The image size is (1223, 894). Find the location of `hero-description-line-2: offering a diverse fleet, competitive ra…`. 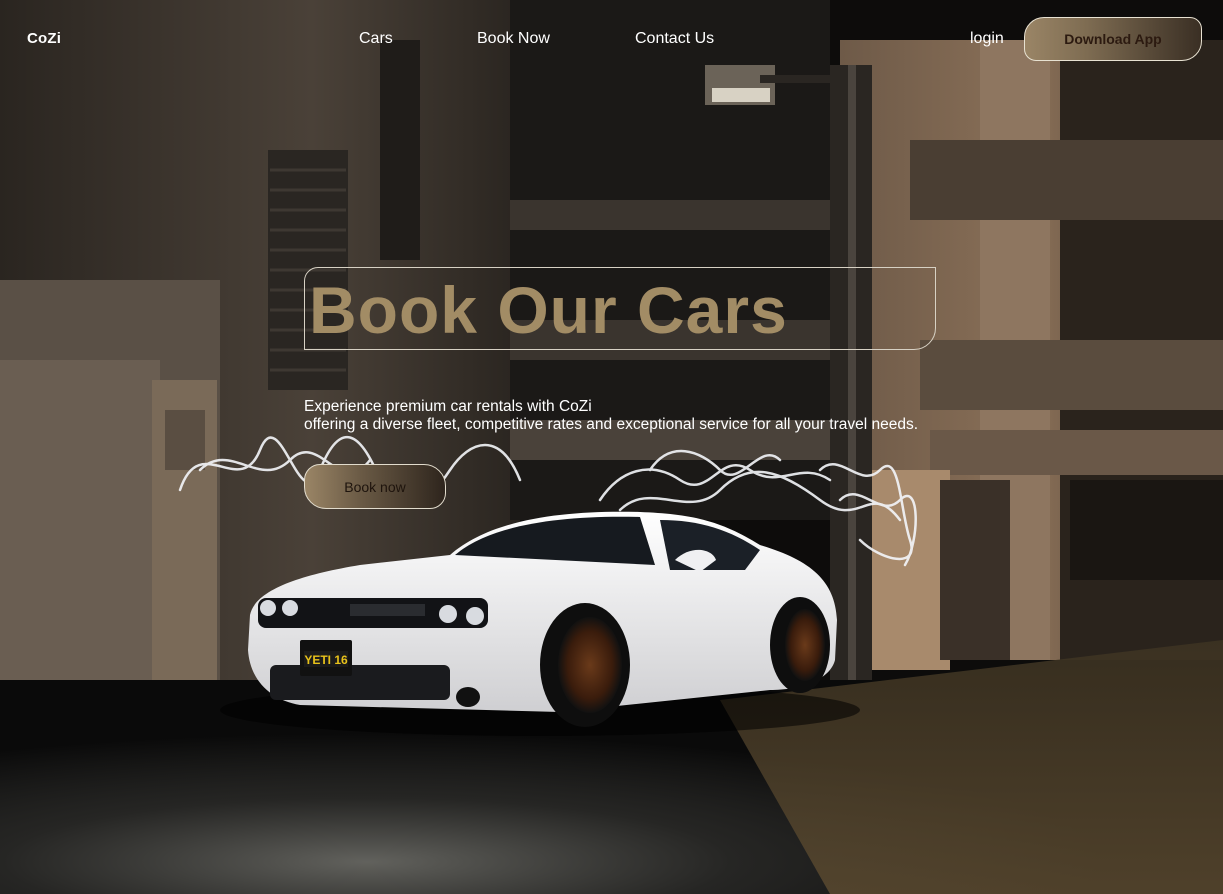

hero-description-line-2: offering a diverse fleet, competitive ra… is located at coordinates (611, 424).